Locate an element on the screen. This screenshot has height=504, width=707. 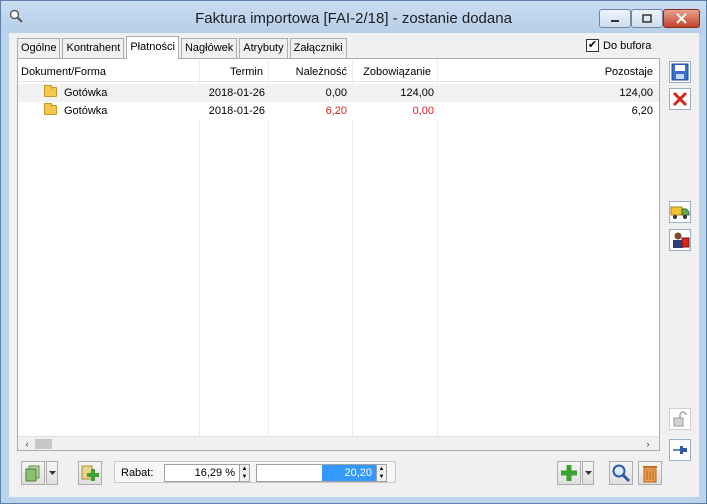
do-bufora-label: Do bufora is located at coordinates (627, 45).